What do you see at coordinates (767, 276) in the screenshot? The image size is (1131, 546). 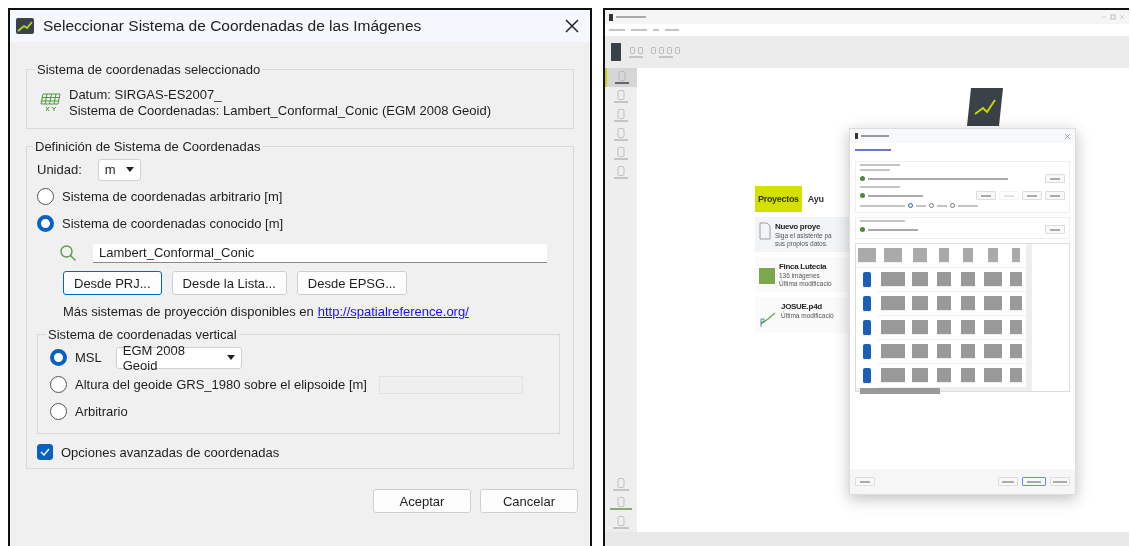 I see `photo-placeholder` at bounding box center [767, 276].